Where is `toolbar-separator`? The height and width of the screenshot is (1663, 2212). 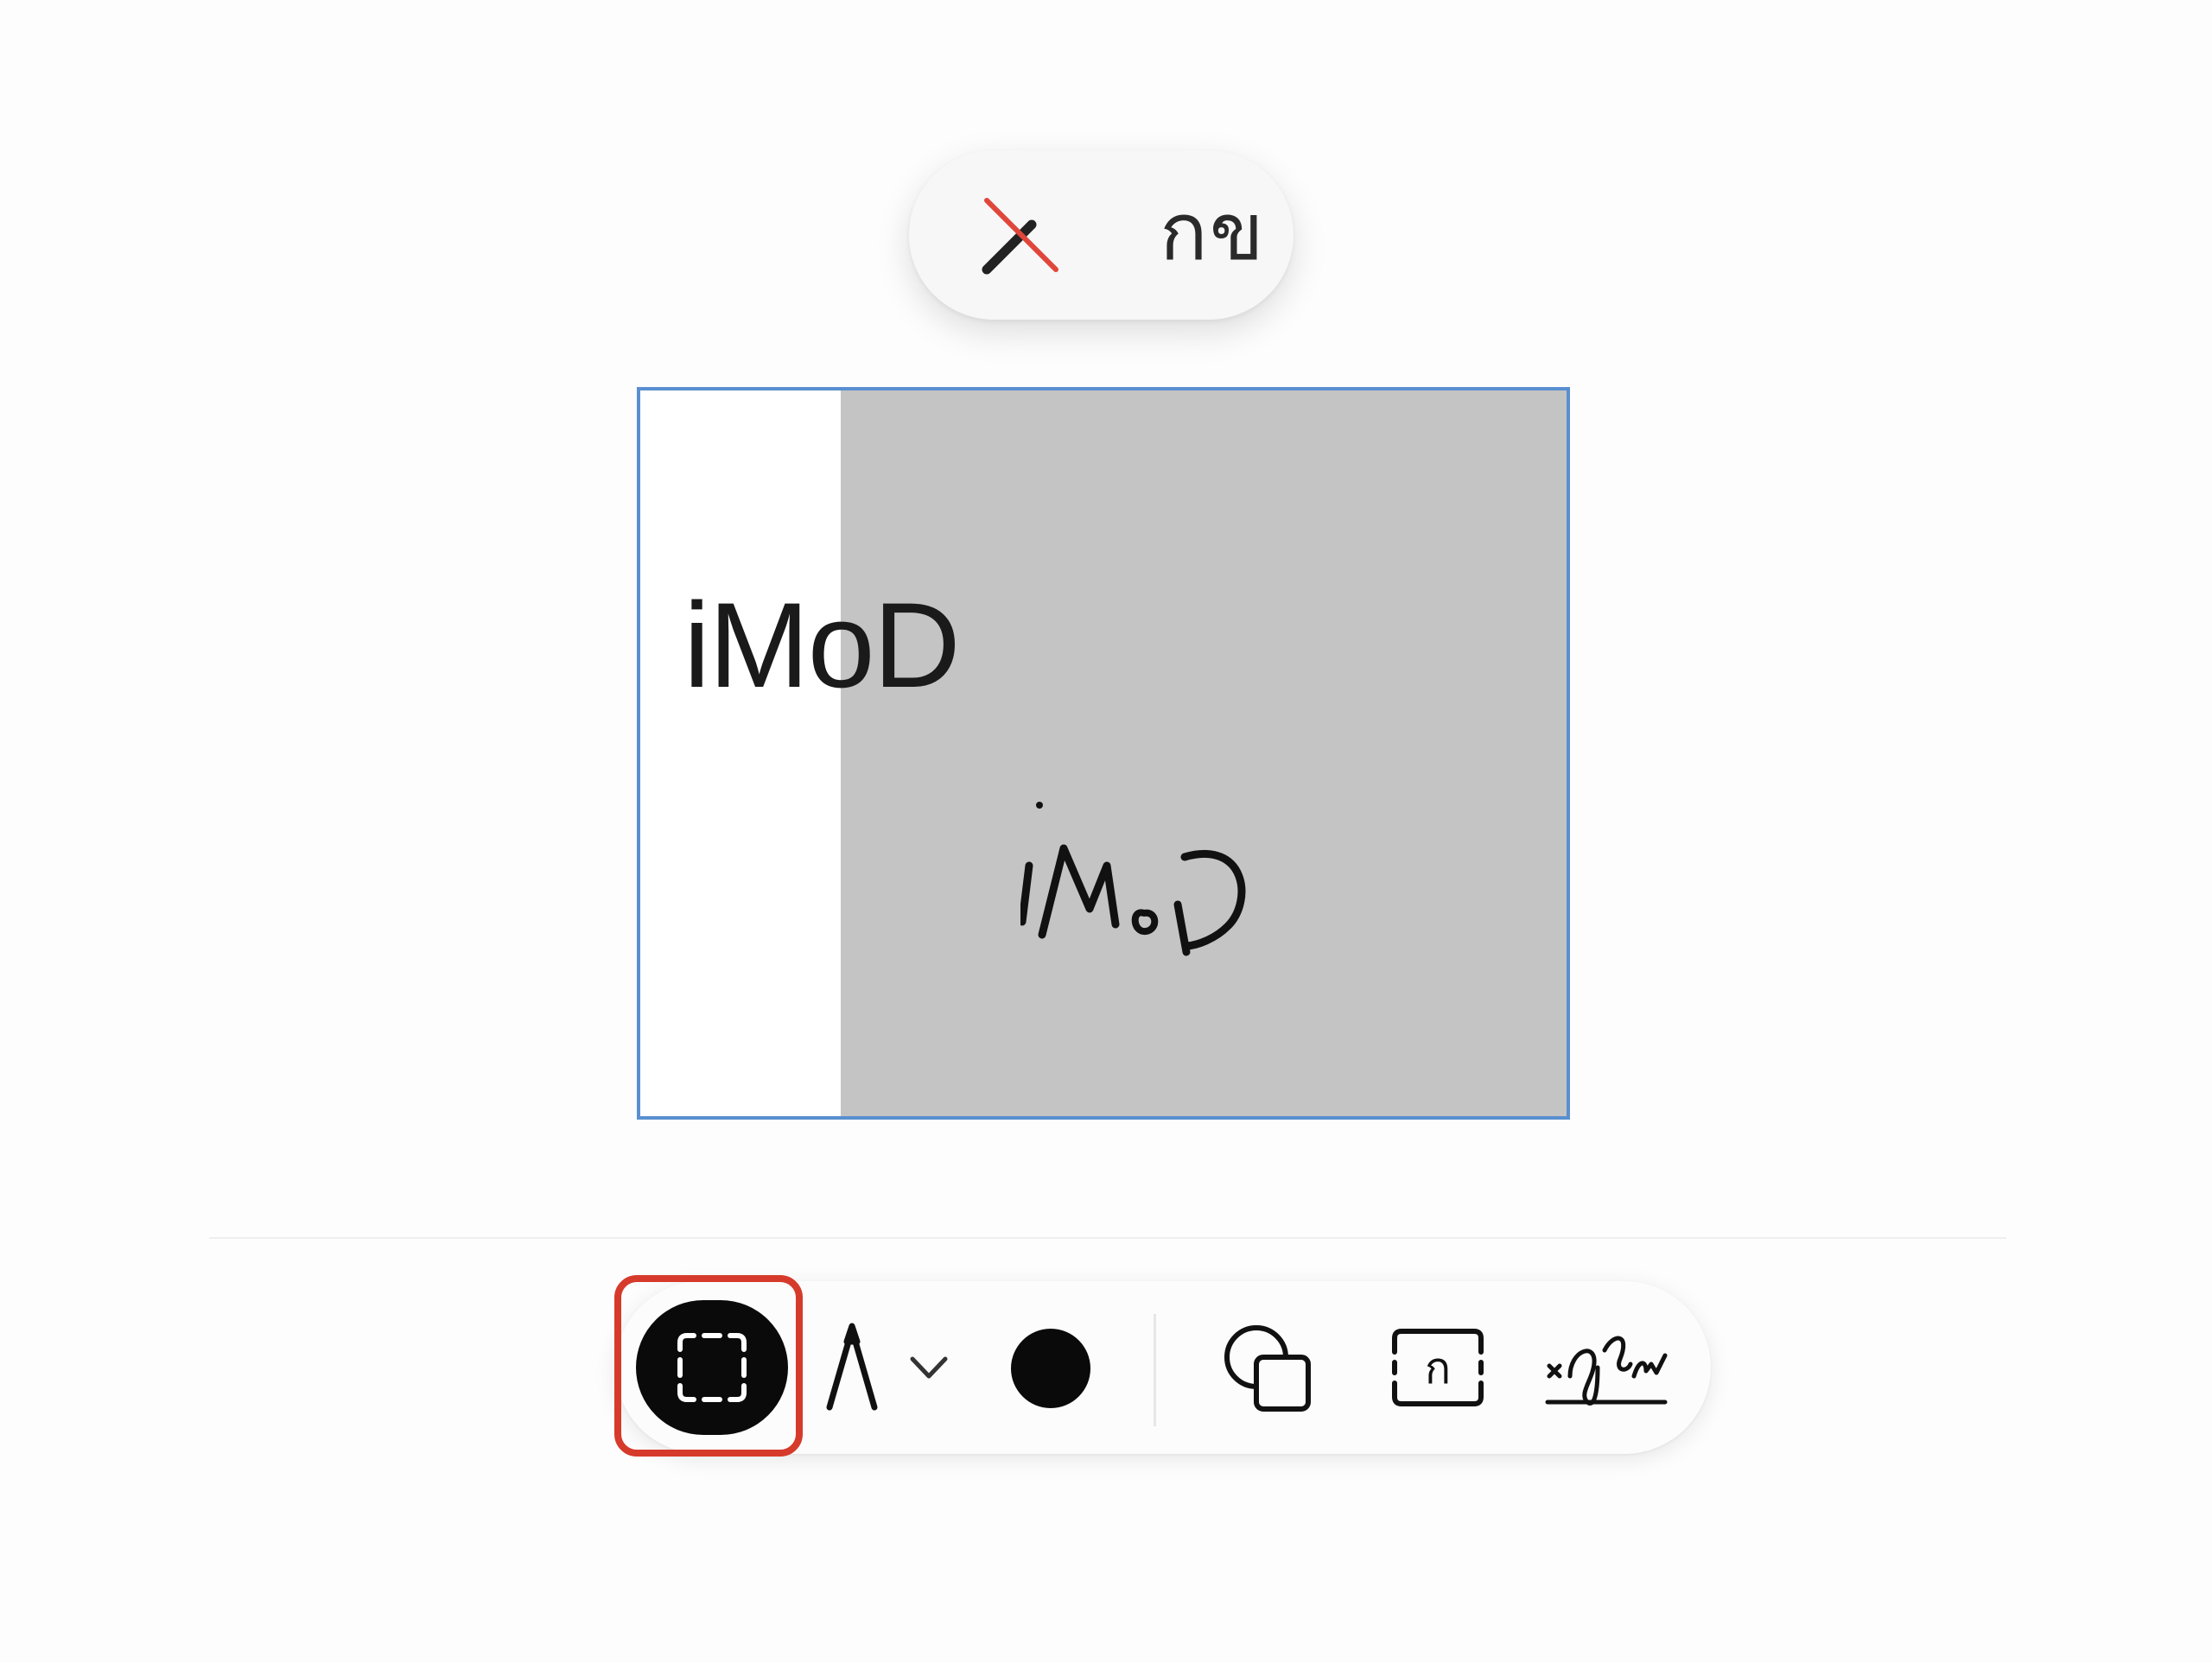 toolbar-separator is located at coordinates (1155, 1370).